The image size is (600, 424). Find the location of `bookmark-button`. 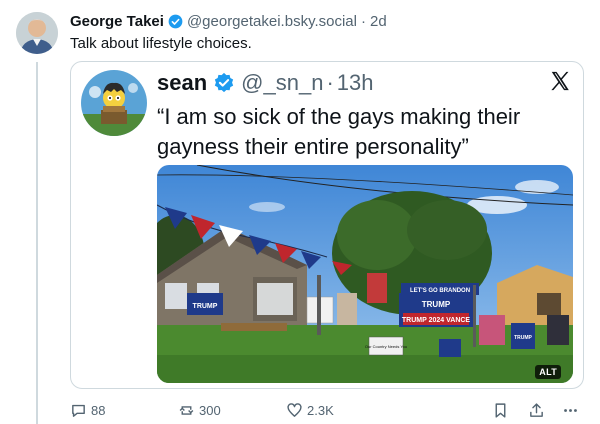

bookmark-button is located at coordinates (502, 410).